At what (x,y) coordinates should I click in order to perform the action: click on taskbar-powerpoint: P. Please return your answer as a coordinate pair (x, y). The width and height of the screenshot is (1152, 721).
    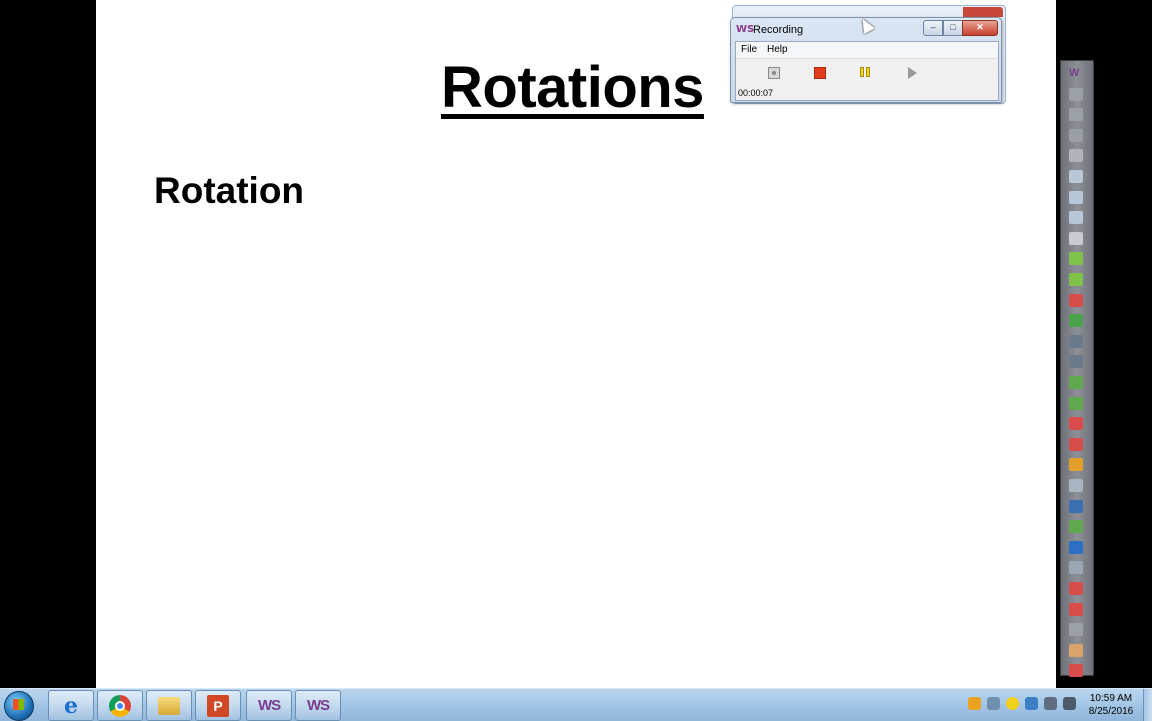
    Looking at the image, I should click on (218, 705).